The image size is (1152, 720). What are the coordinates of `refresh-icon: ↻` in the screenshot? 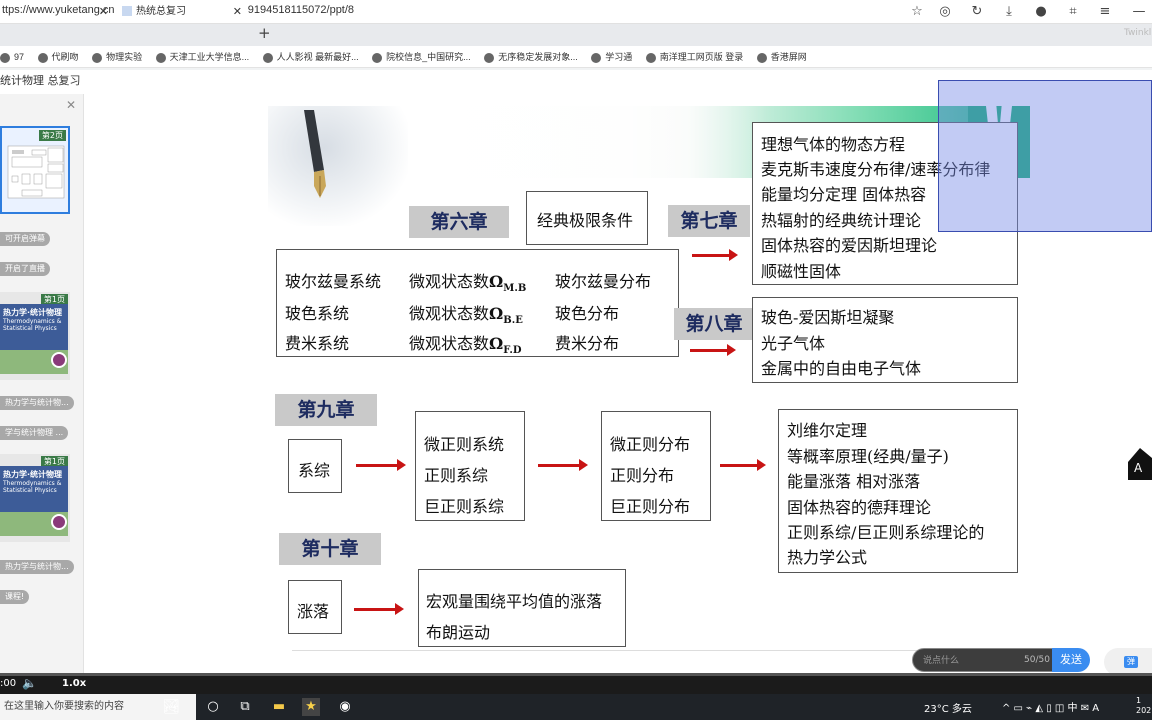 It's located at (977, 12).